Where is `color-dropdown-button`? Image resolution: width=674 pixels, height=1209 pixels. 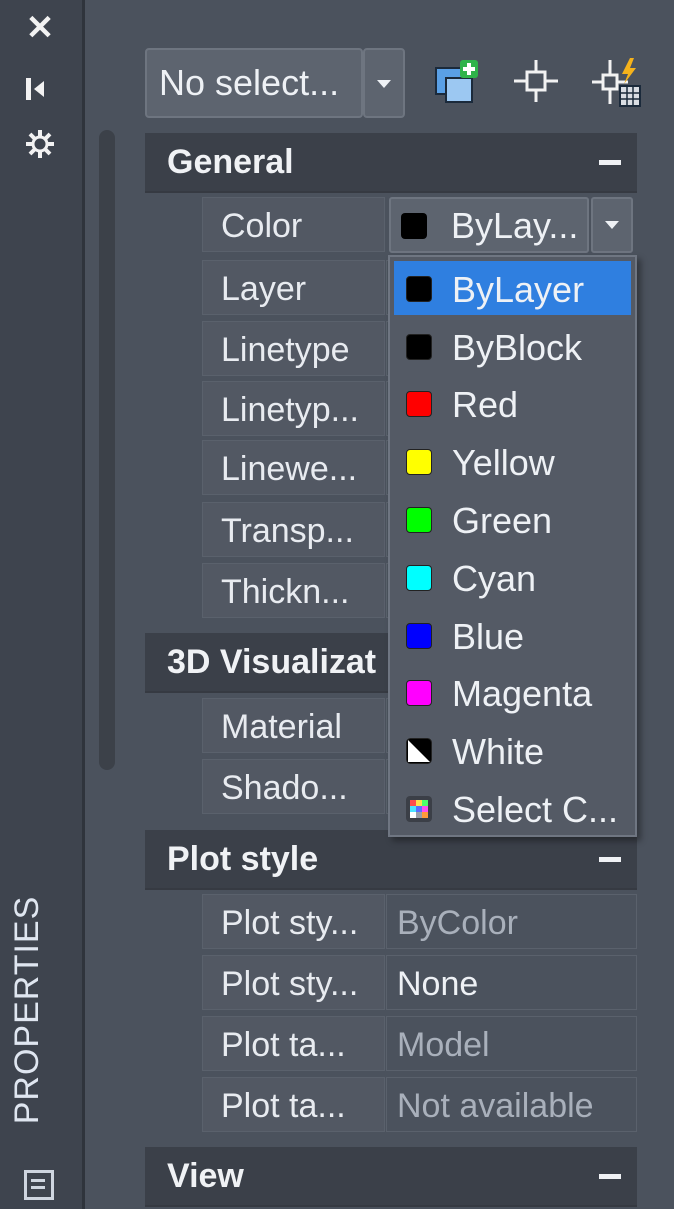
color-dropdown-button is located at coordinates (612, 225).